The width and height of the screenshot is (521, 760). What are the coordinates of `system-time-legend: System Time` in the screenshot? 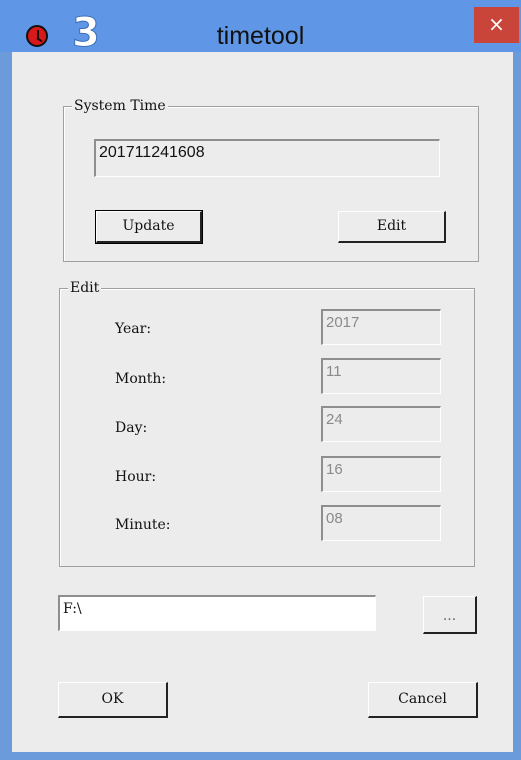 It's located at (120, 106).